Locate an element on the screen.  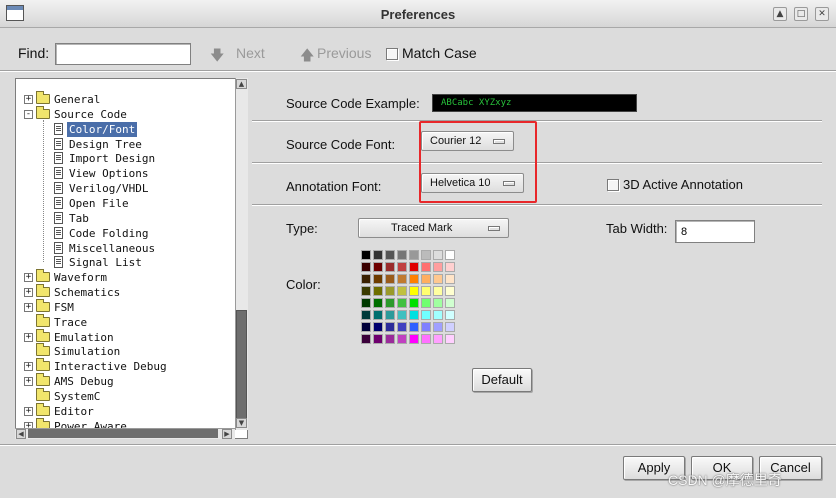
tree-item: Code Folding is located at coordinates (126, 233).